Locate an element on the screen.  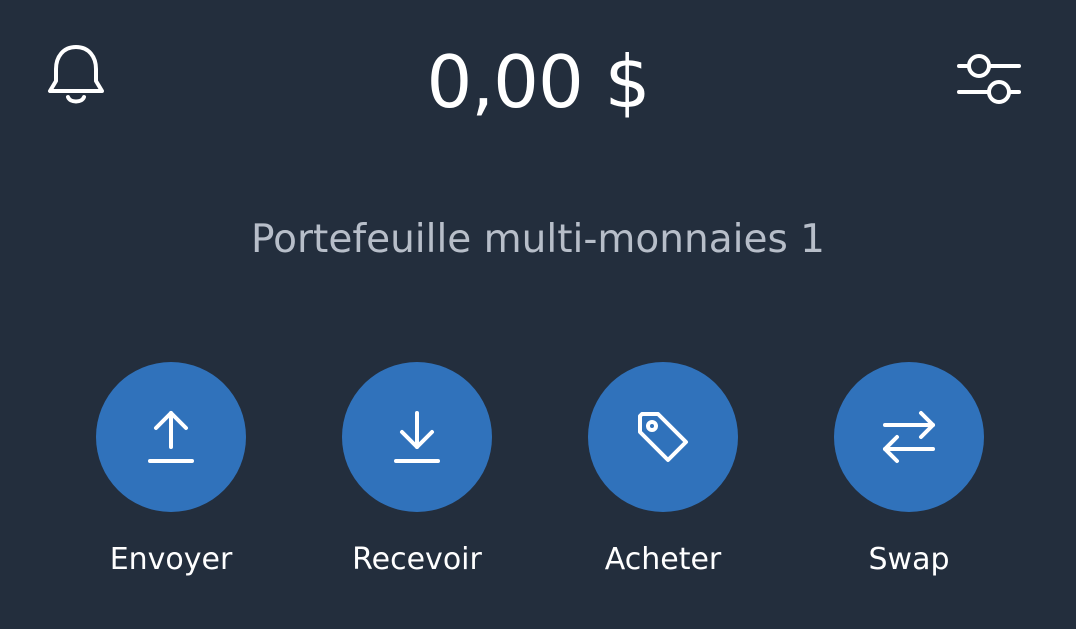
tag-icon is located at coordinates (663, 437).